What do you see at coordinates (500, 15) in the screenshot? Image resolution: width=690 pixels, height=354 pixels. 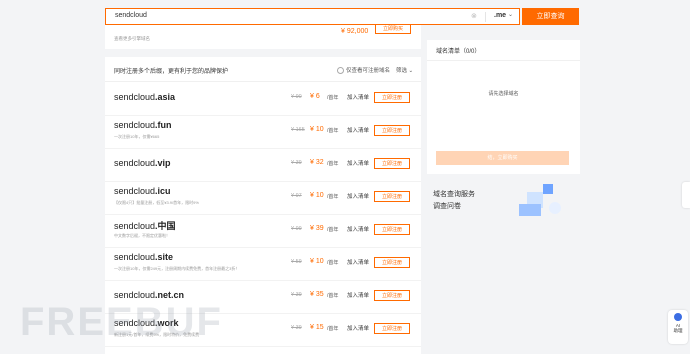 I see `tld-select: .me` at bounding box center [500, 15].